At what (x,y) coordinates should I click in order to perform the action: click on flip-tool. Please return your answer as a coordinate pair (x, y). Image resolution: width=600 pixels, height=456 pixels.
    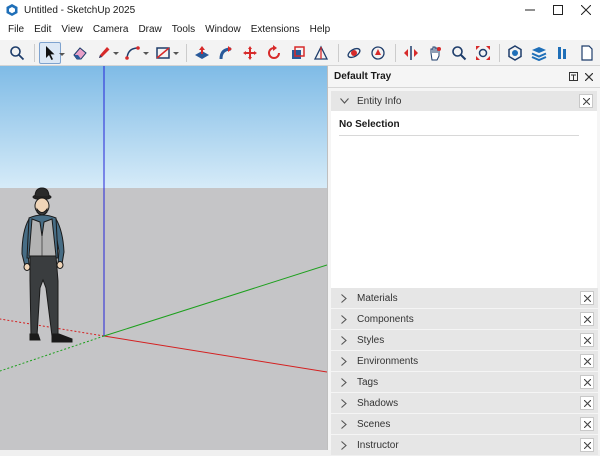
    Looking at the image, I should click on (411, 53).